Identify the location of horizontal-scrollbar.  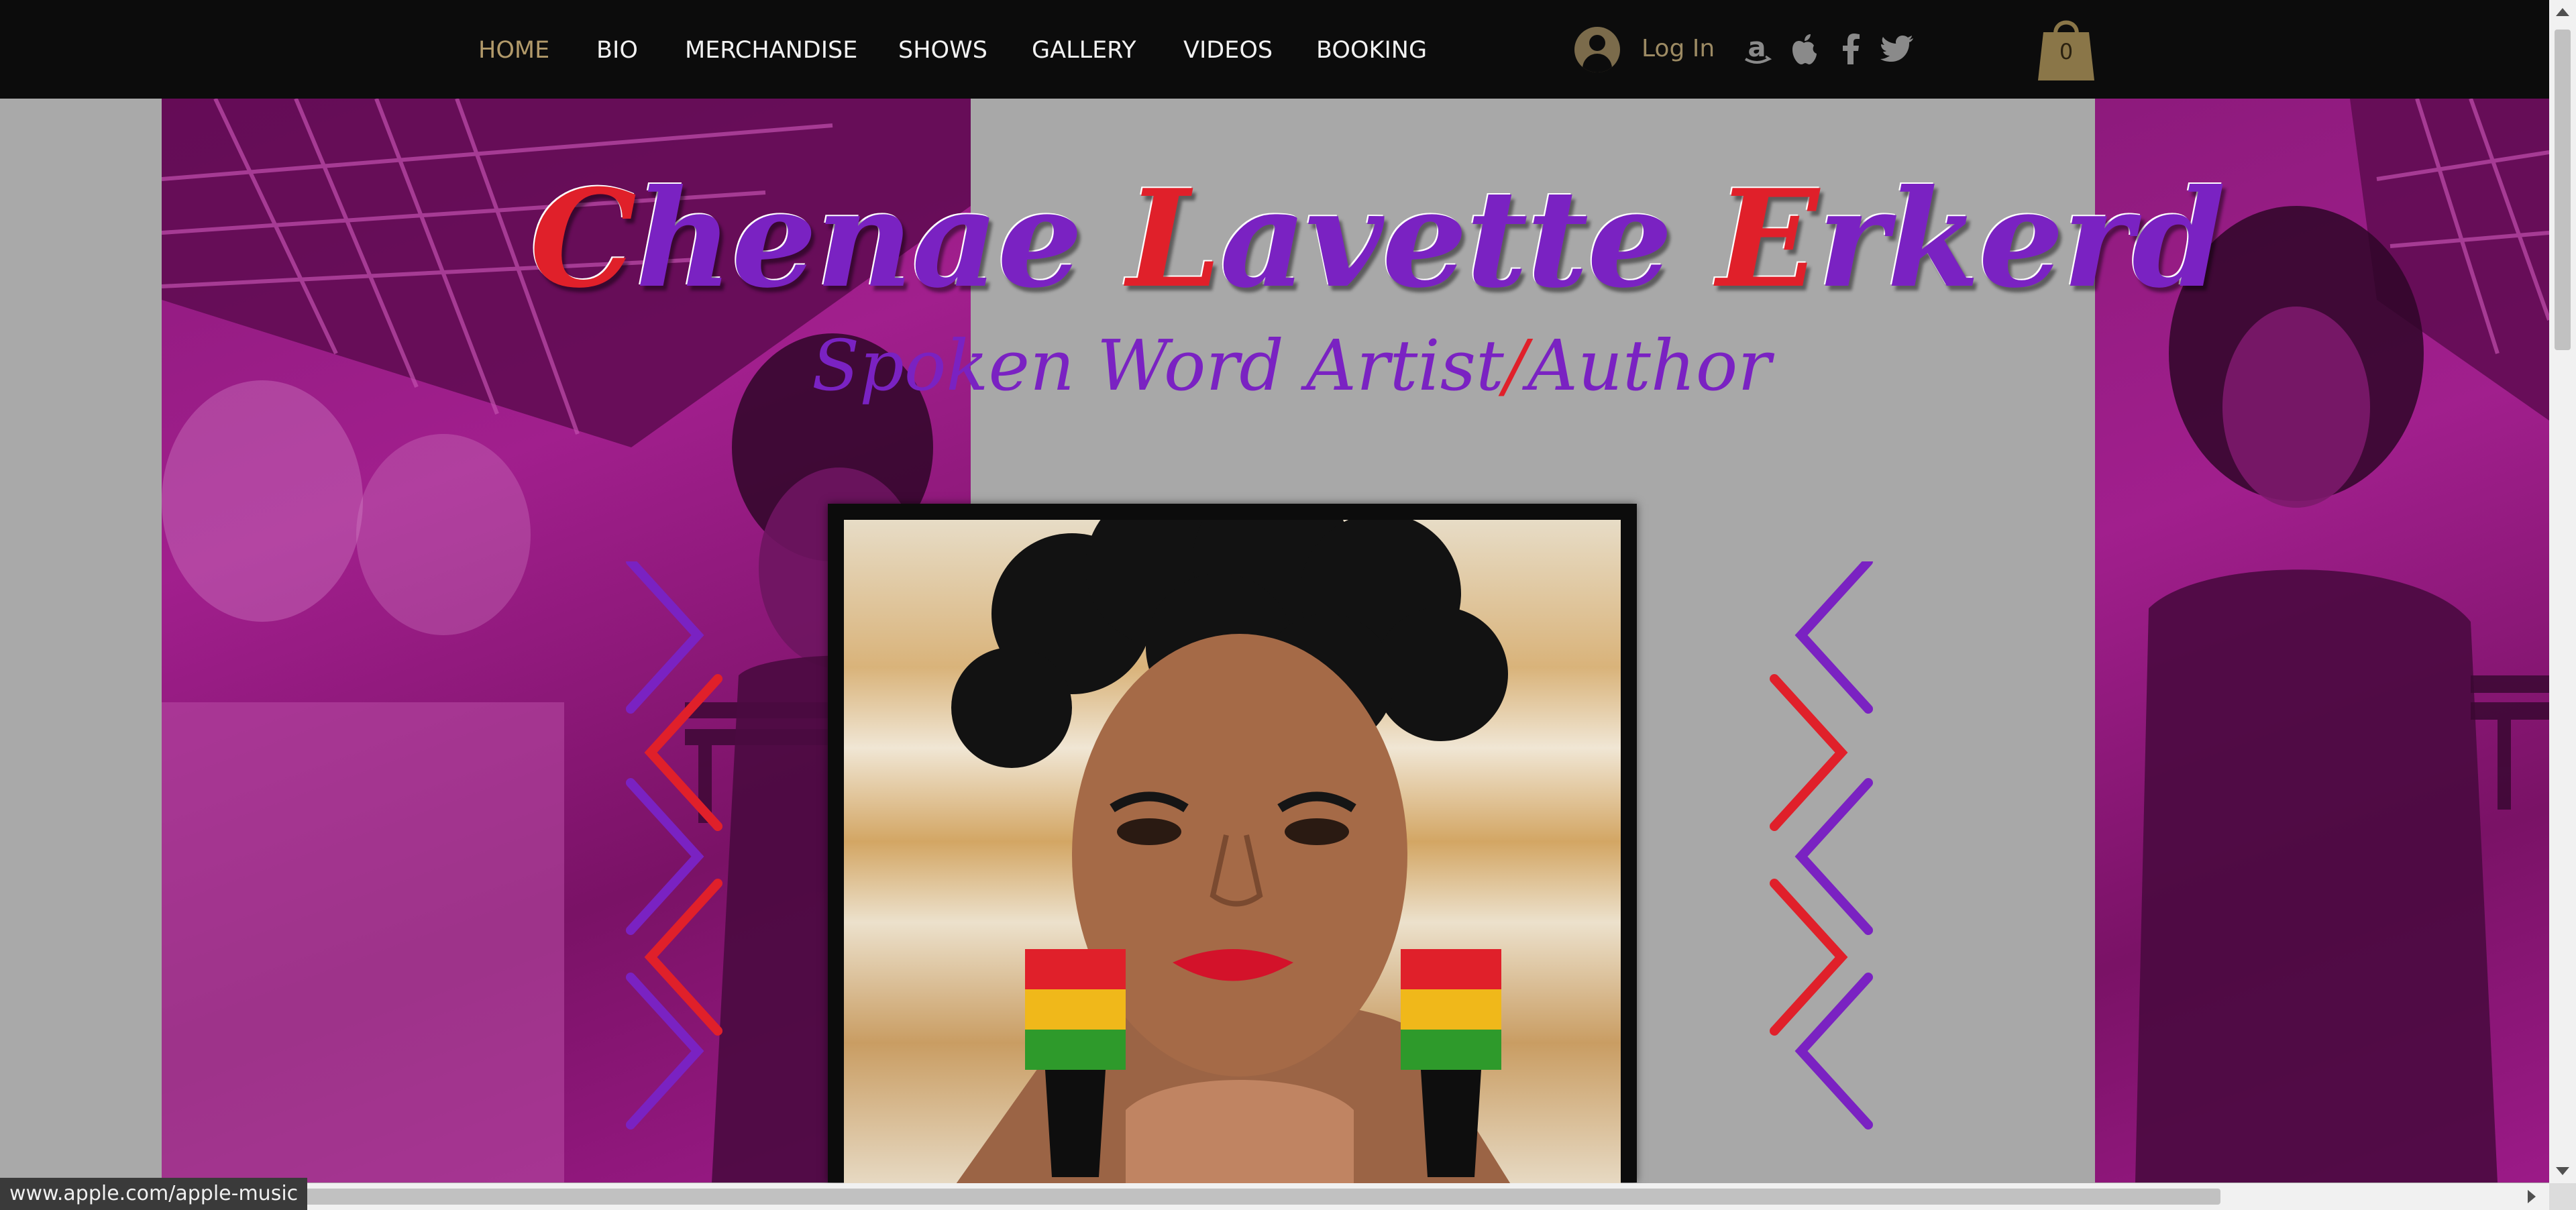
(1274, 1197).